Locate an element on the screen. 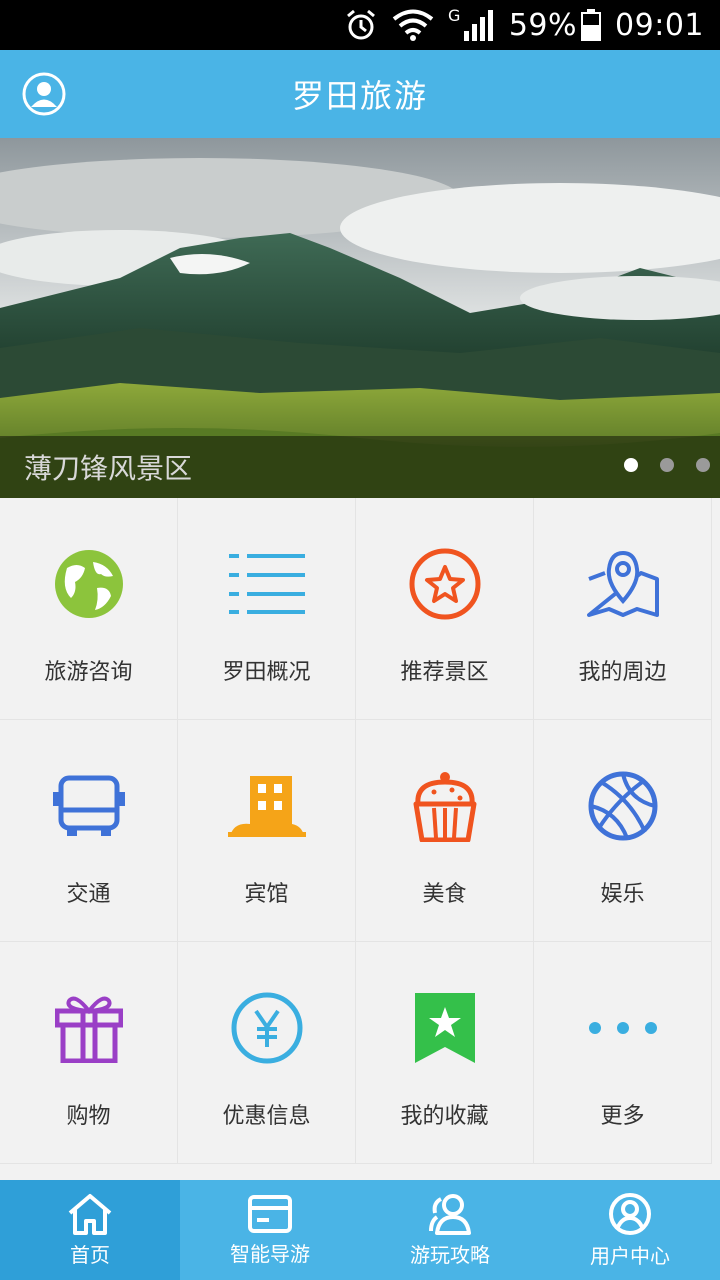  menu-item-hotel: 宾馆 is located at coordinates (267, 831).